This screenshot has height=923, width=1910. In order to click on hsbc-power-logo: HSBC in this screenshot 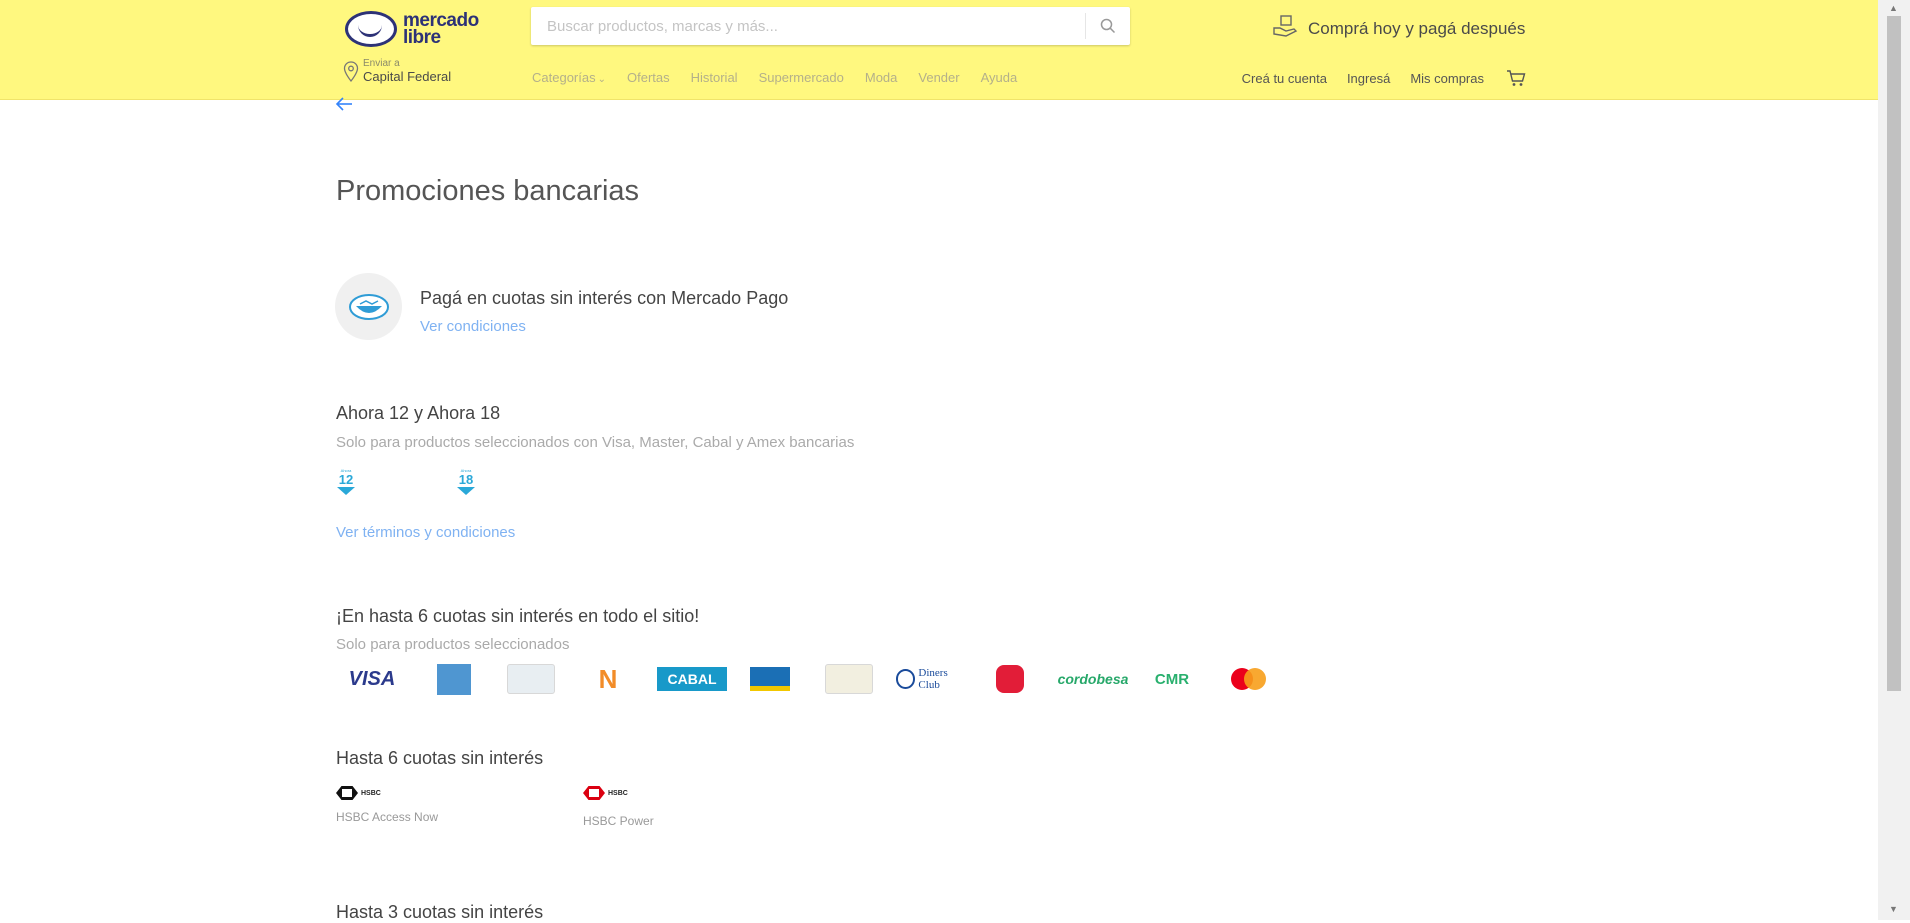, I will do `click(618, 793)`.